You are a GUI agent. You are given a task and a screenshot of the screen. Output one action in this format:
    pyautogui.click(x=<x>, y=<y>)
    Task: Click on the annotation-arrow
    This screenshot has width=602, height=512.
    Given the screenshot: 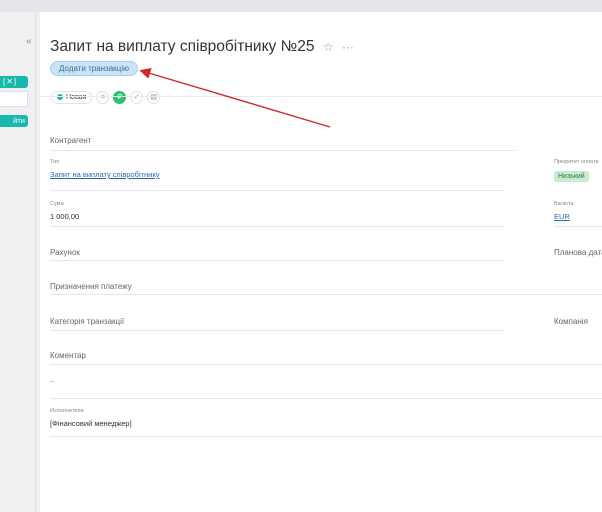 What is the action you would take?
    pyautogui.click(x=235, y=98)
    